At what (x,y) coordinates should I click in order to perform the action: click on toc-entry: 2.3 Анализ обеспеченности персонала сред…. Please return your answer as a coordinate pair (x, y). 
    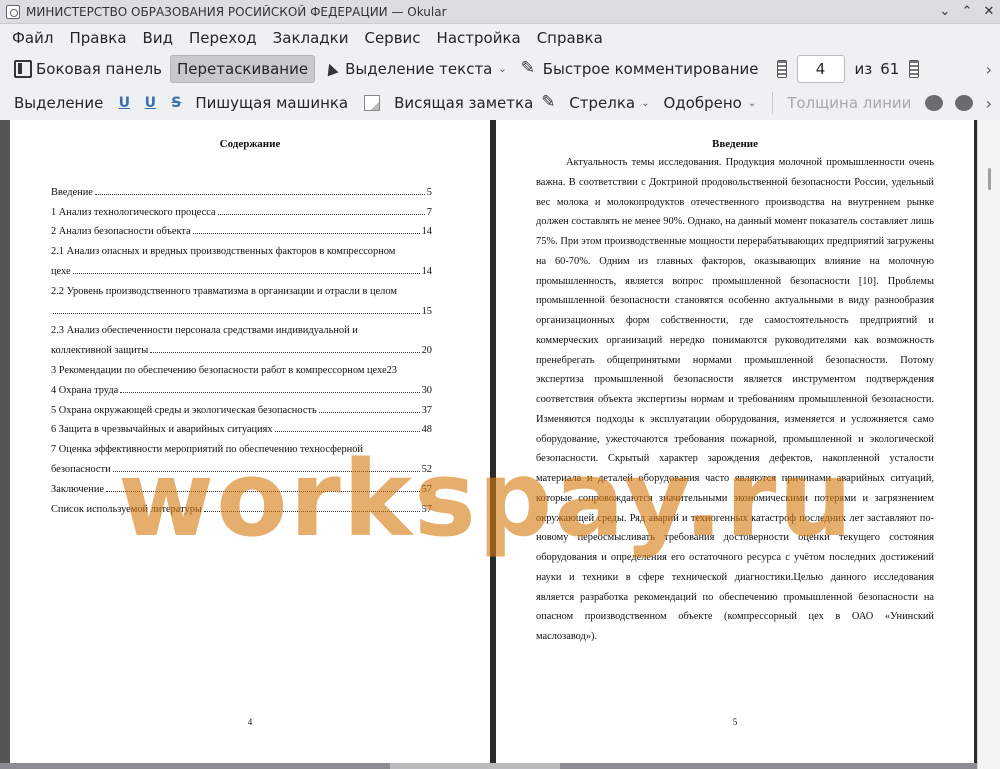
    Looking at the image, I should click on (241, 336).